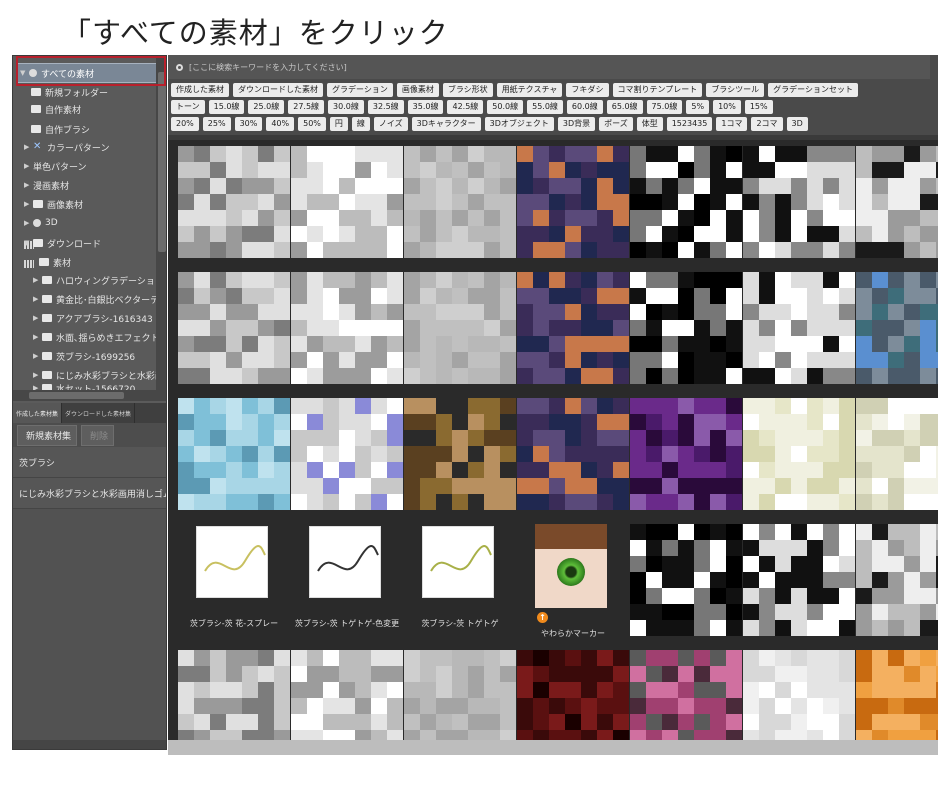  I want to click on material-item: ↑ やわらかマーカー, so click(573, 586).